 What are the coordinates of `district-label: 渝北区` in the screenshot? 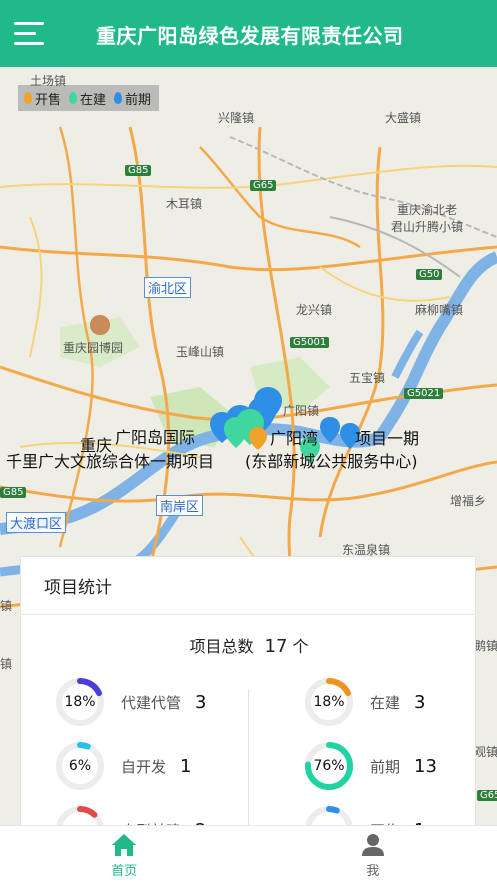 It's located at (168, 287).